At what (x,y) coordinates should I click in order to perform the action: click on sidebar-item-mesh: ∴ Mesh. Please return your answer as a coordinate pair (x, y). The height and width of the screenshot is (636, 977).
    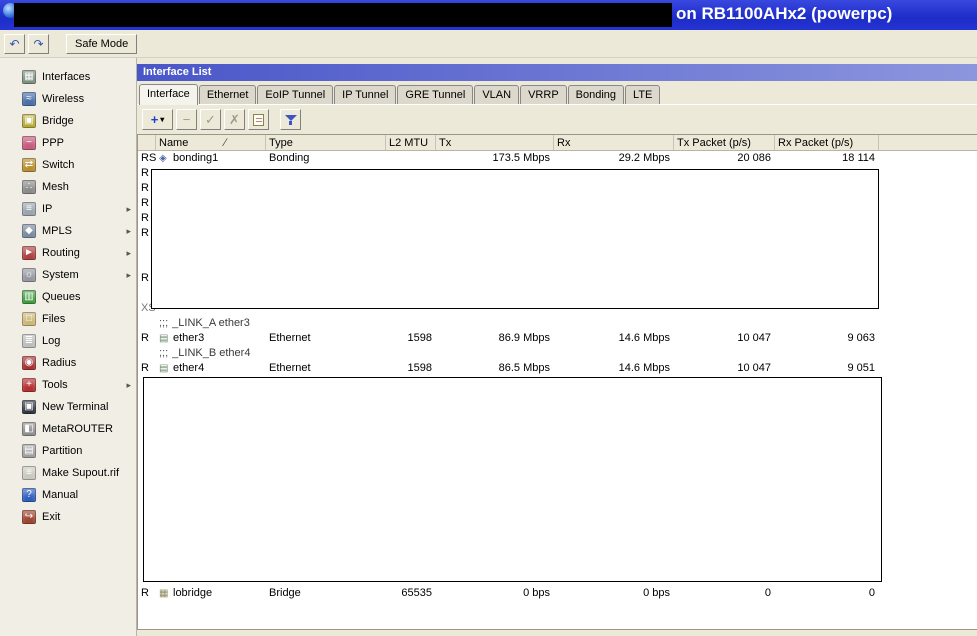
    Looking at the image, I should click on (68, 187).